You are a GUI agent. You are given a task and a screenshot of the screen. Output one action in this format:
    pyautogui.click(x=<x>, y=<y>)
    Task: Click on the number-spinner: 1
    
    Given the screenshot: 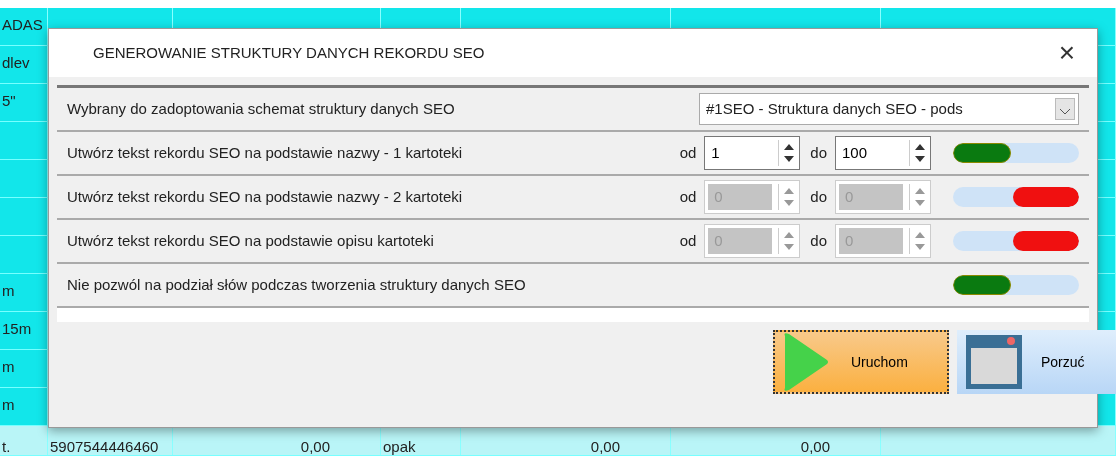 What is the action you would take?
    pyautogui.click(x=752, y=153)
    